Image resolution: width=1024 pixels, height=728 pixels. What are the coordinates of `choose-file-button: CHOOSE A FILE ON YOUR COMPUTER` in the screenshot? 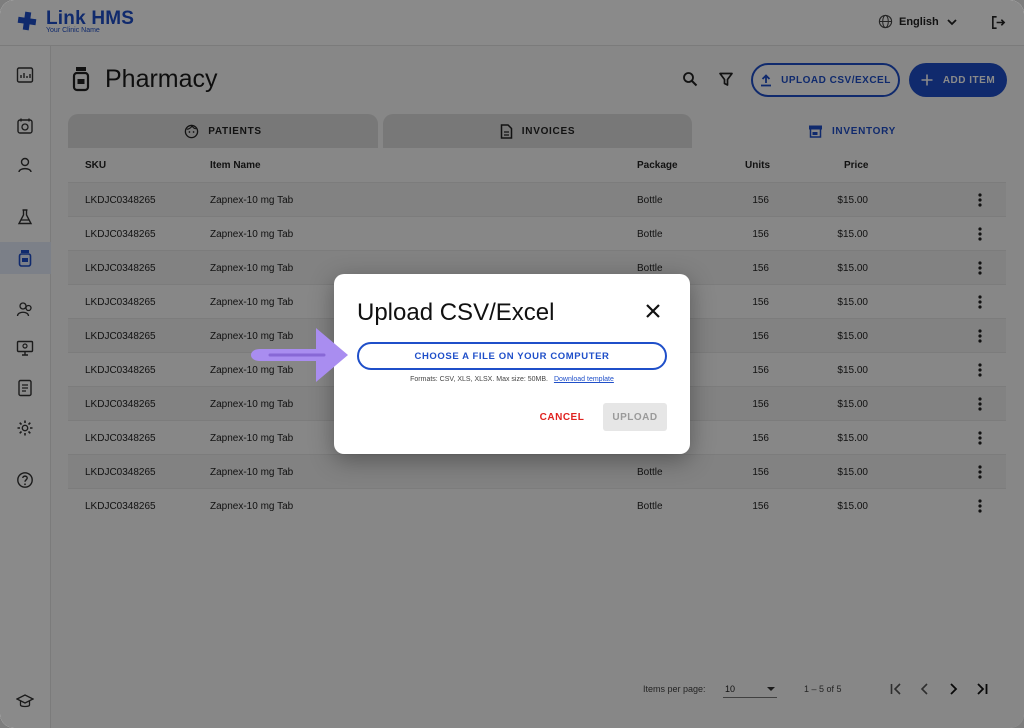 It's located at (512, 356).